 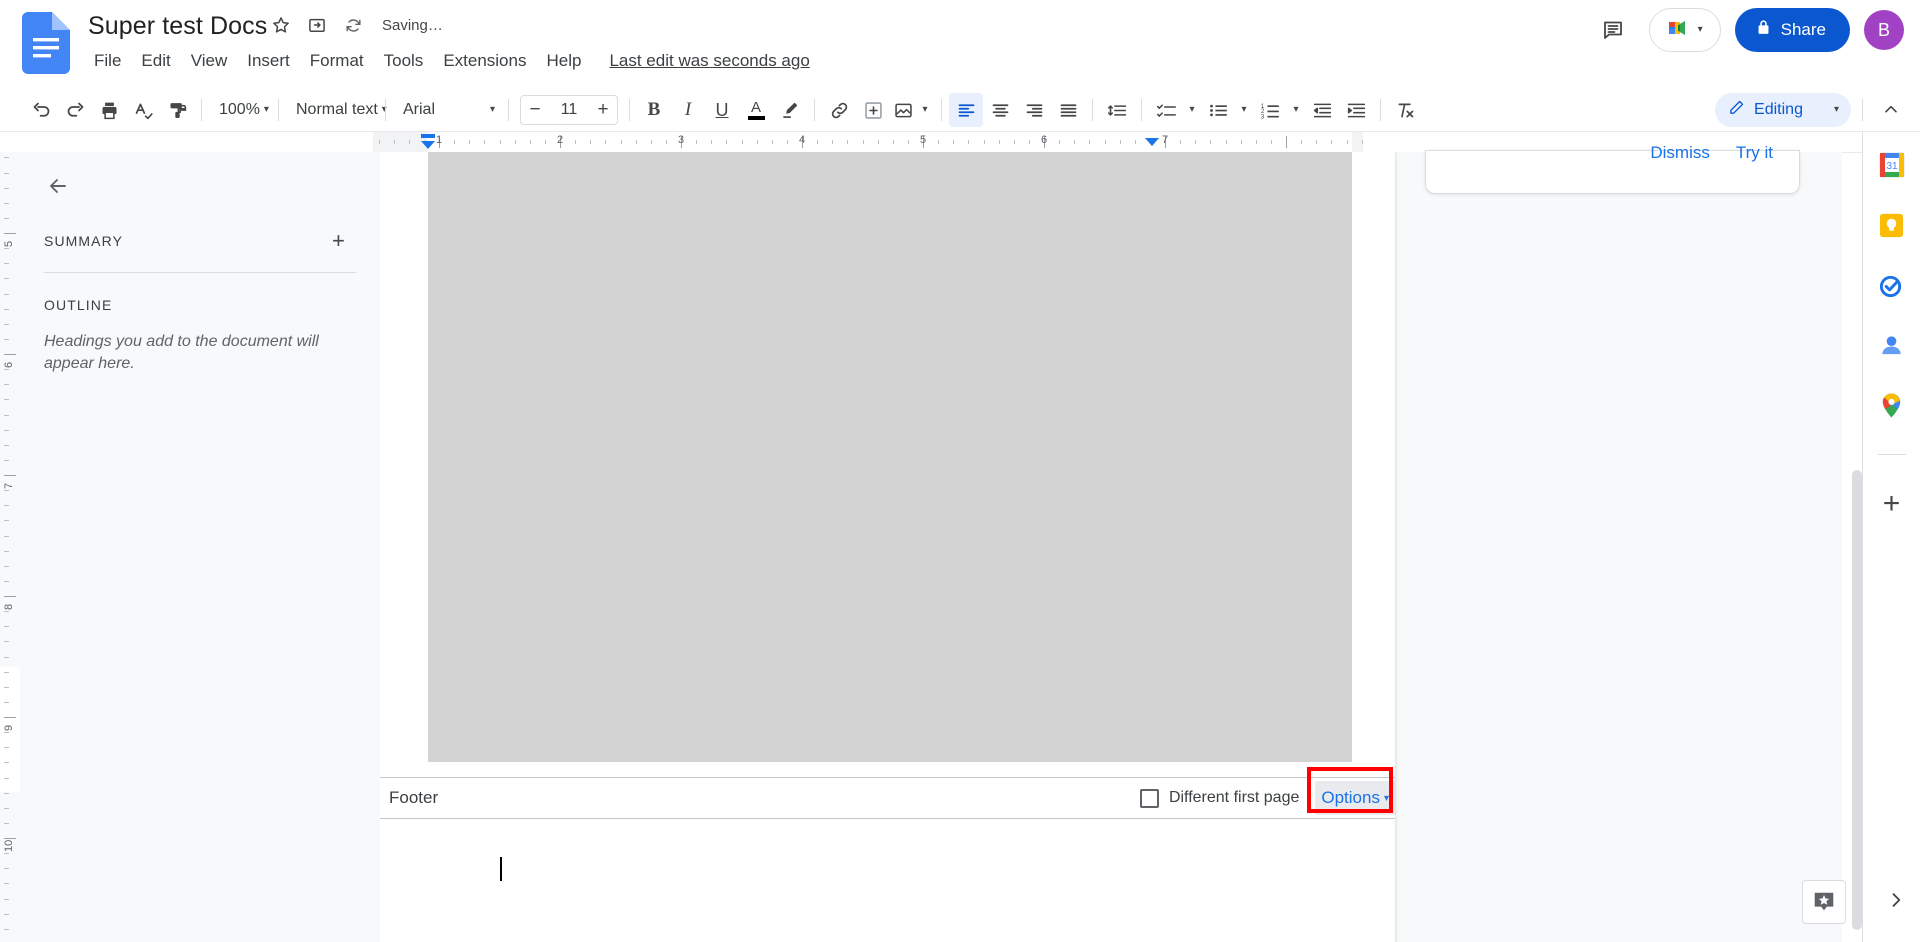 I want to click on add-side-panel-app-button: +, so click(x=1892, y=504).